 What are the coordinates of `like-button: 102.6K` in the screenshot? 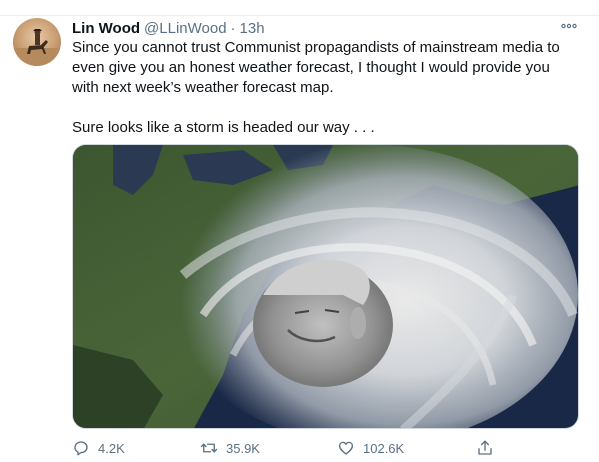 It's located at (370, 448).